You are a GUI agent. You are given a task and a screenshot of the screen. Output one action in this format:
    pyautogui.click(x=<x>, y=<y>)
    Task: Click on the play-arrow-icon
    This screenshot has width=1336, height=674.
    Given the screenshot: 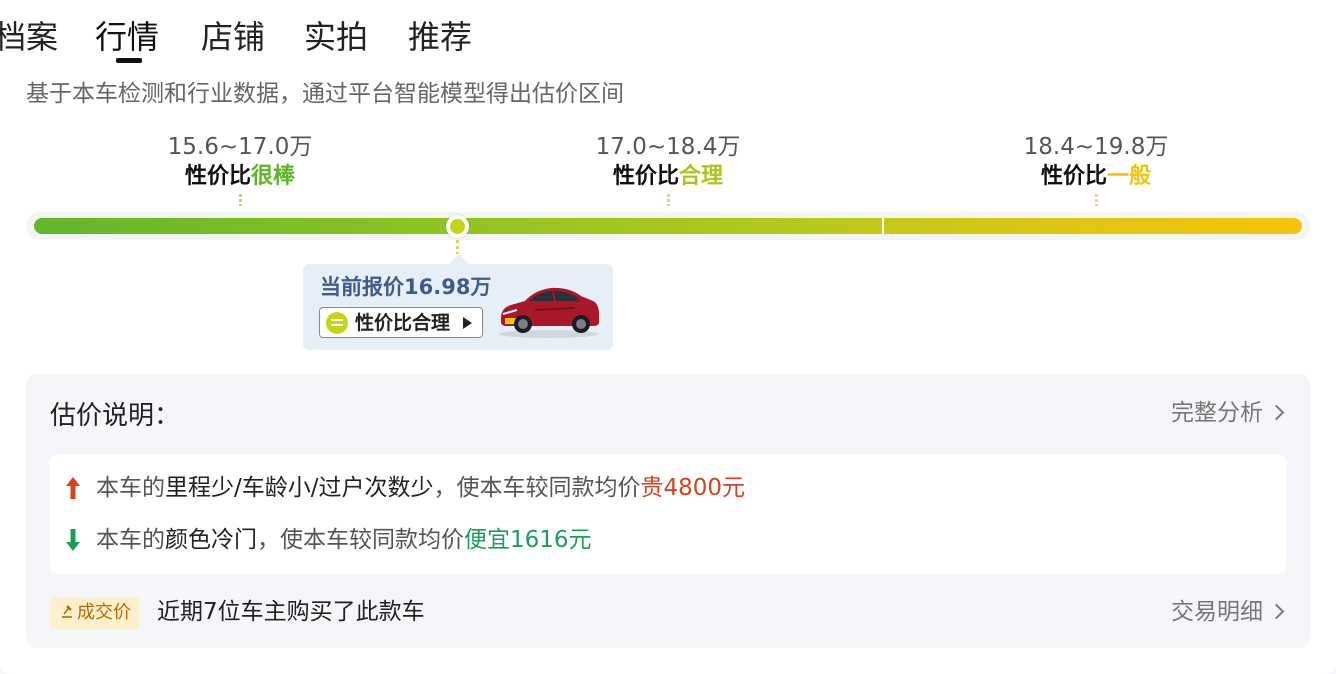 What is the action you would take?
    pyautogui.click(x=467, y=323)
    